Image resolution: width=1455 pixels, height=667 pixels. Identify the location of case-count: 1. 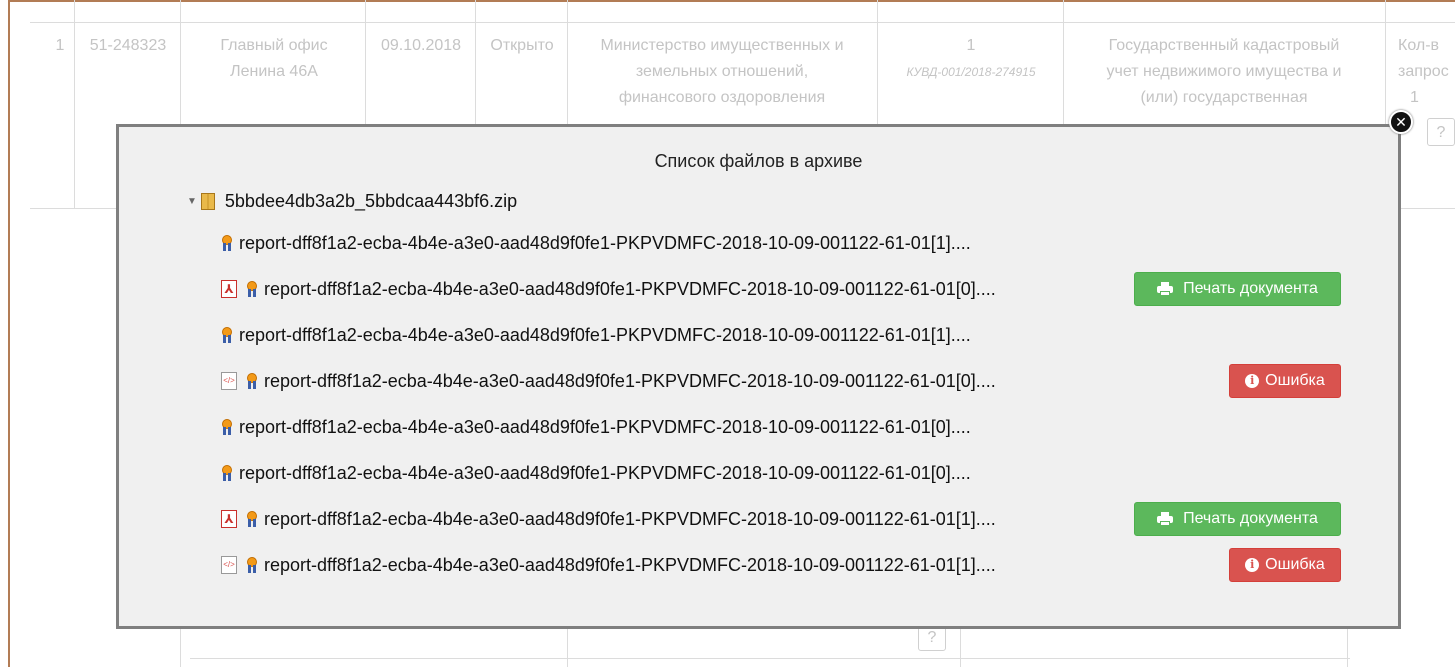
(971, 45).